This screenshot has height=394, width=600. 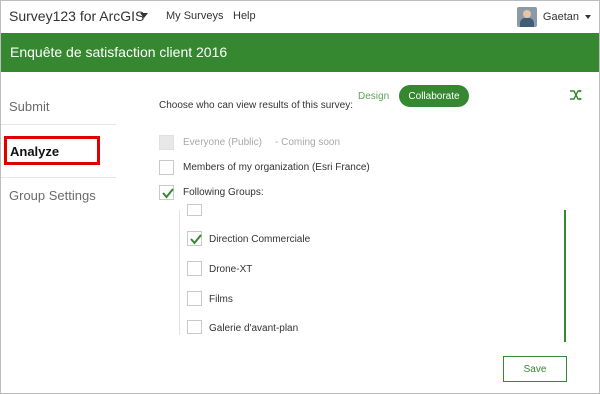 What do you see at coordinates (194, 327) in the screenshot?
I see `group-checkbox-galerie` at bounding box center [194, 327].